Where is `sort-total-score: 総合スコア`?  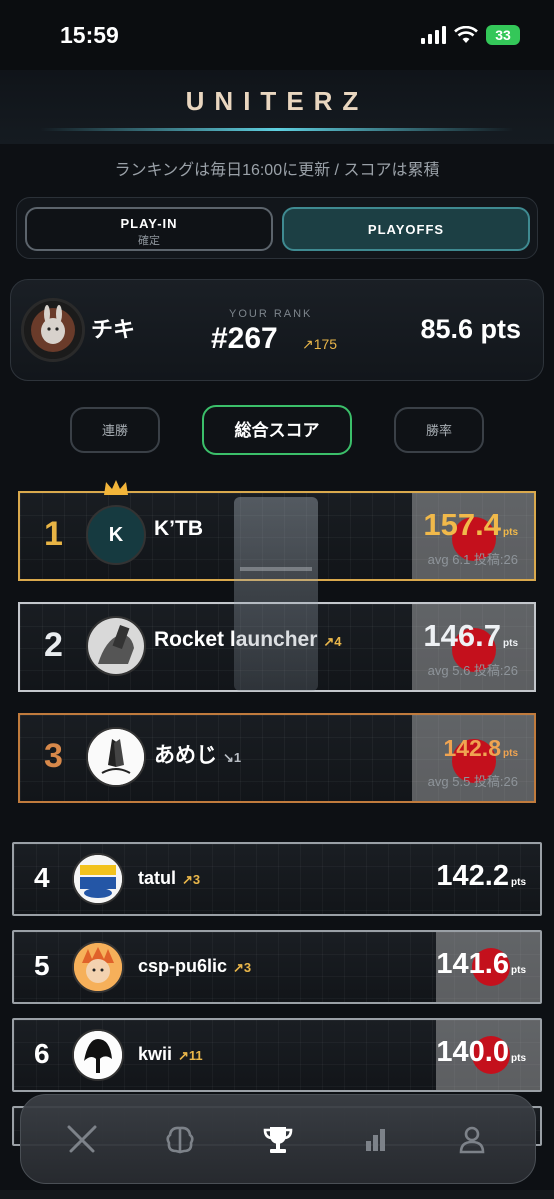
sort-total-score: 総合スコア is located at coordinates (277, 430).